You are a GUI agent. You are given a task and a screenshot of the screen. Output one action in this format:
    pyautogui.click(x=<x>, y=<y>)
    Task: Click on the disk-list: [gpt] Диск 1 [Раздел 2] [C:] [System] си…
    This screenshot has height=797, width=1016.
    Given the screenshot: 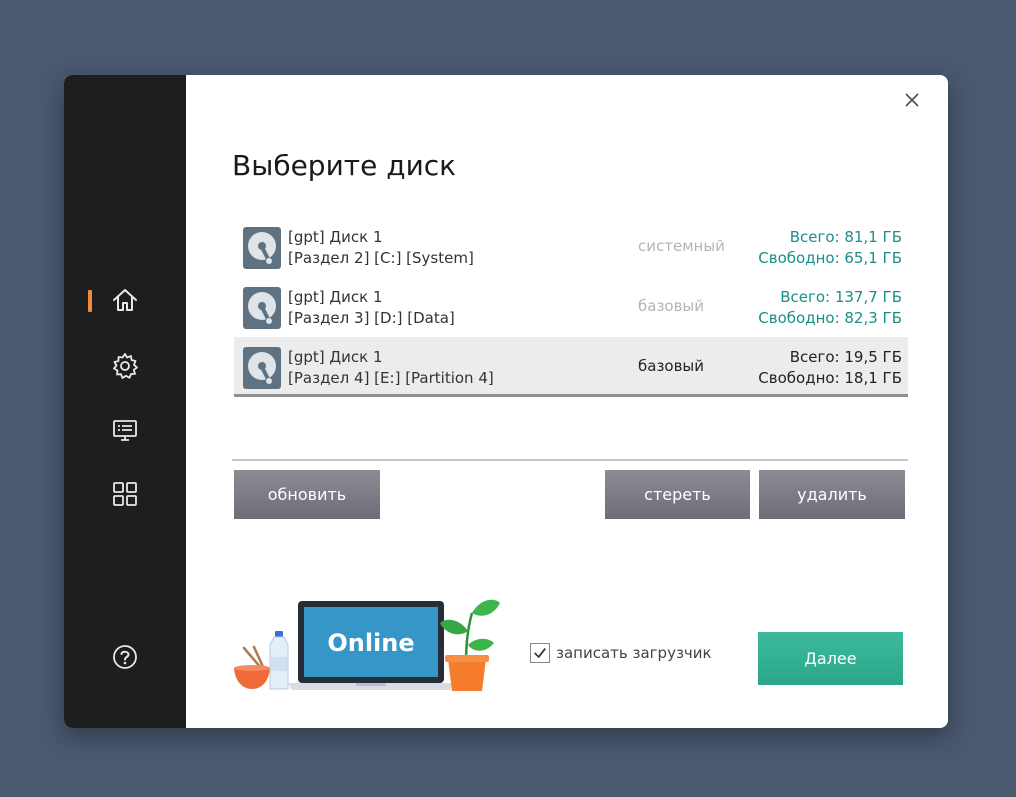 What is the action you would take?
    pyautogui.click(x=571, y=307)
    